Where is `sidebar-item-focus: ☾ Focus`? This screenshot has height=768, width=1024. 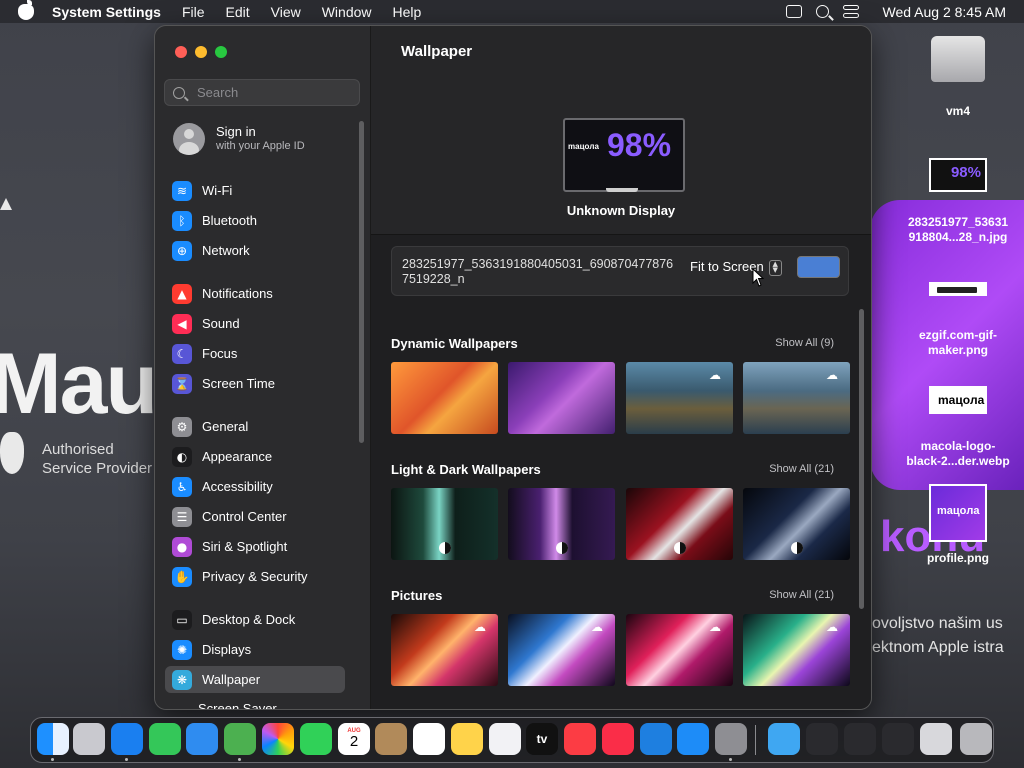 sidebar-item-focus: ☾ Focus is located at coordinates (255, 353).